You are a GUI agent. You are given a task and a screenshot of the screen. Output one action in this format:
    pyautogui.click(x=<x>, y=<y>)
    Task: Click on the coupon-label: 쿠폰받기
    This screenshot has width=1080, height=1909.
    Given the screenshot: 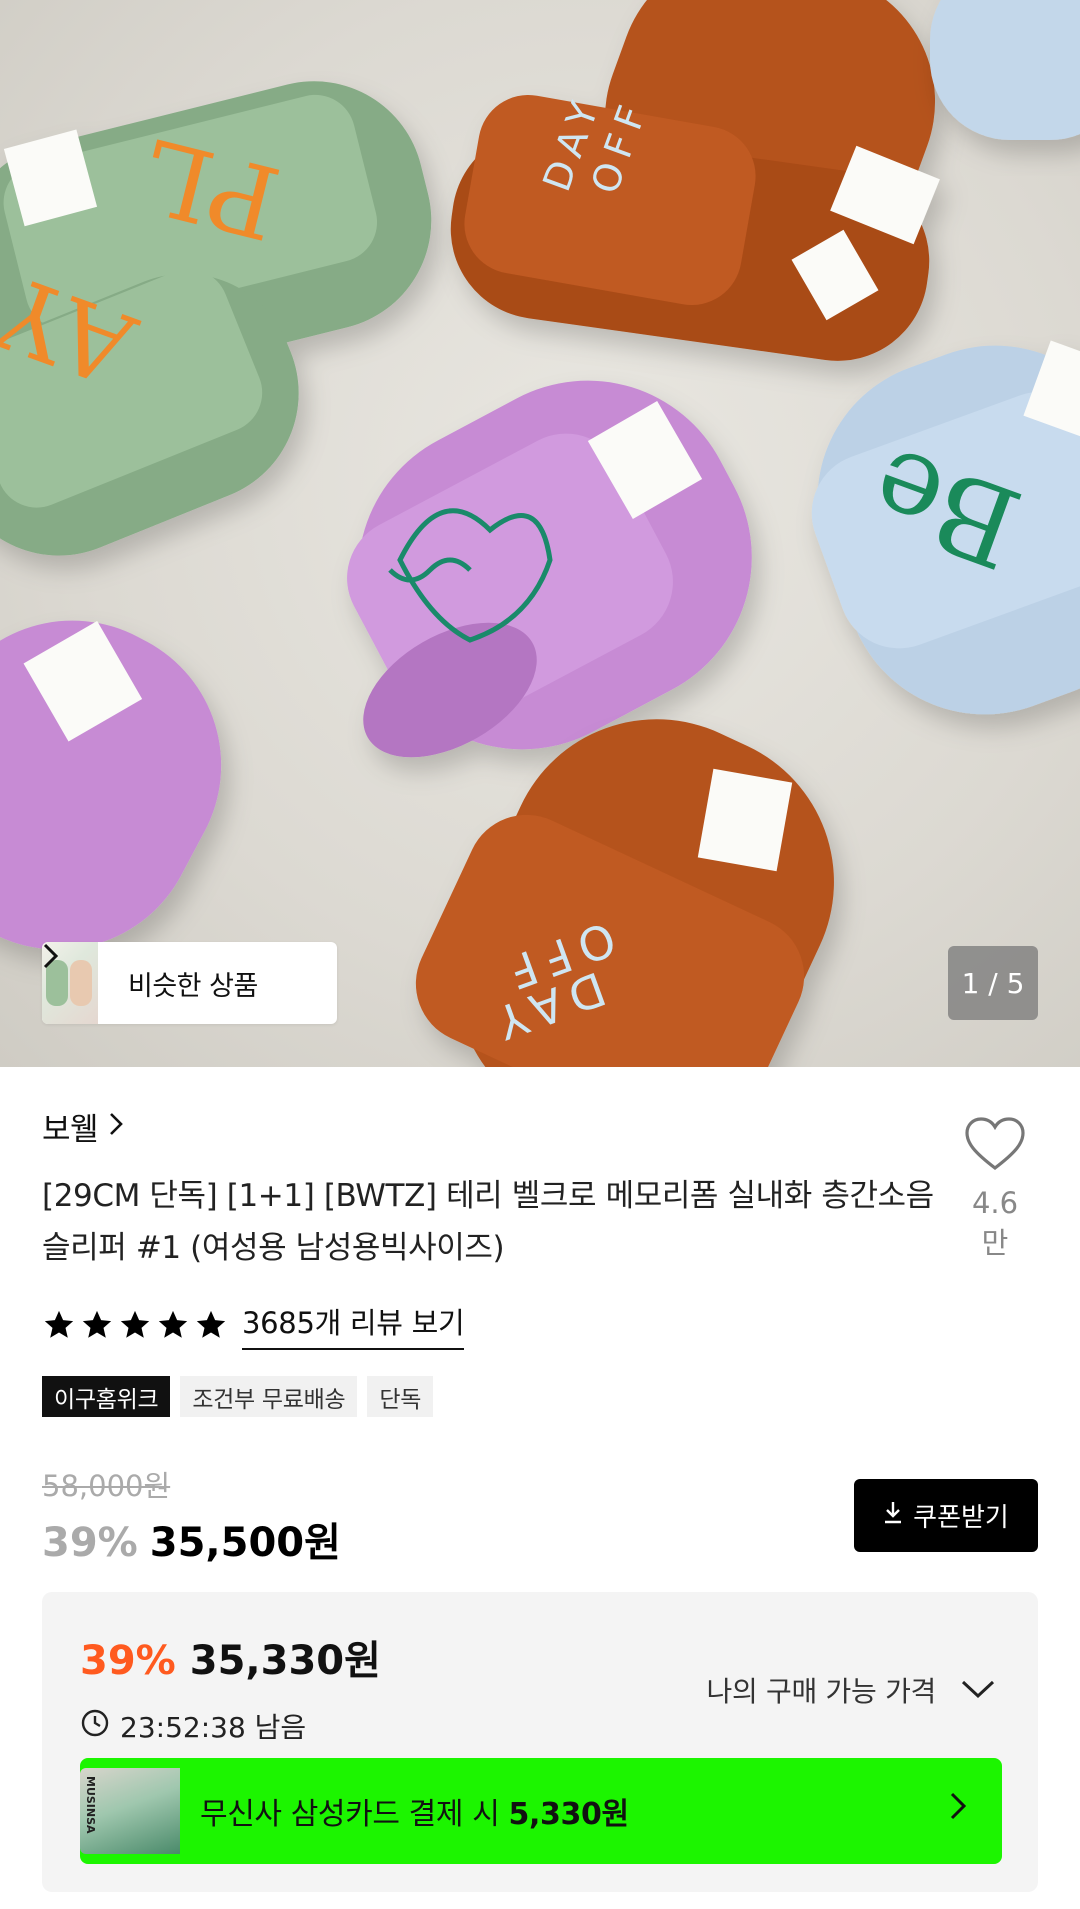 What is the action you would take?
    pyautogui.click(x=961, y=1518)
    